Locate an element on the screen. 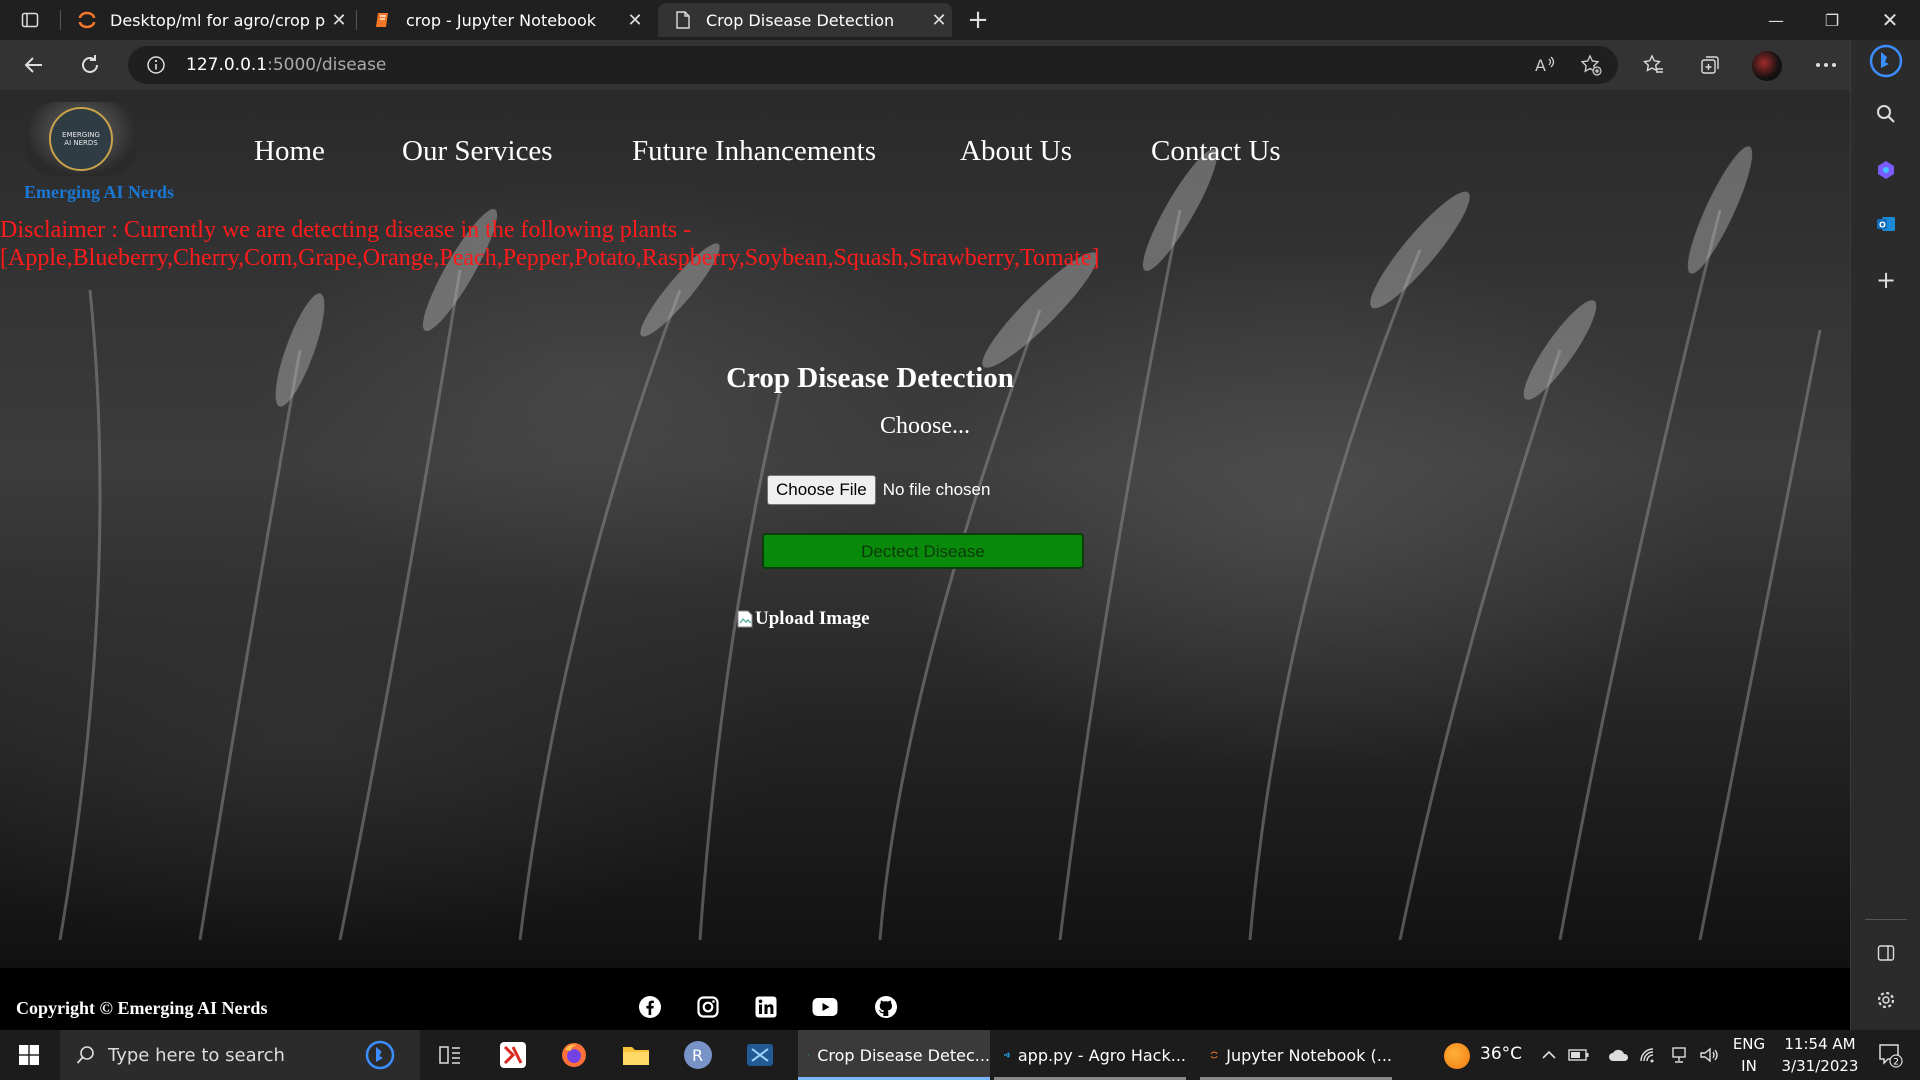  wifi-icon is located at coordinates (1649, 1055).